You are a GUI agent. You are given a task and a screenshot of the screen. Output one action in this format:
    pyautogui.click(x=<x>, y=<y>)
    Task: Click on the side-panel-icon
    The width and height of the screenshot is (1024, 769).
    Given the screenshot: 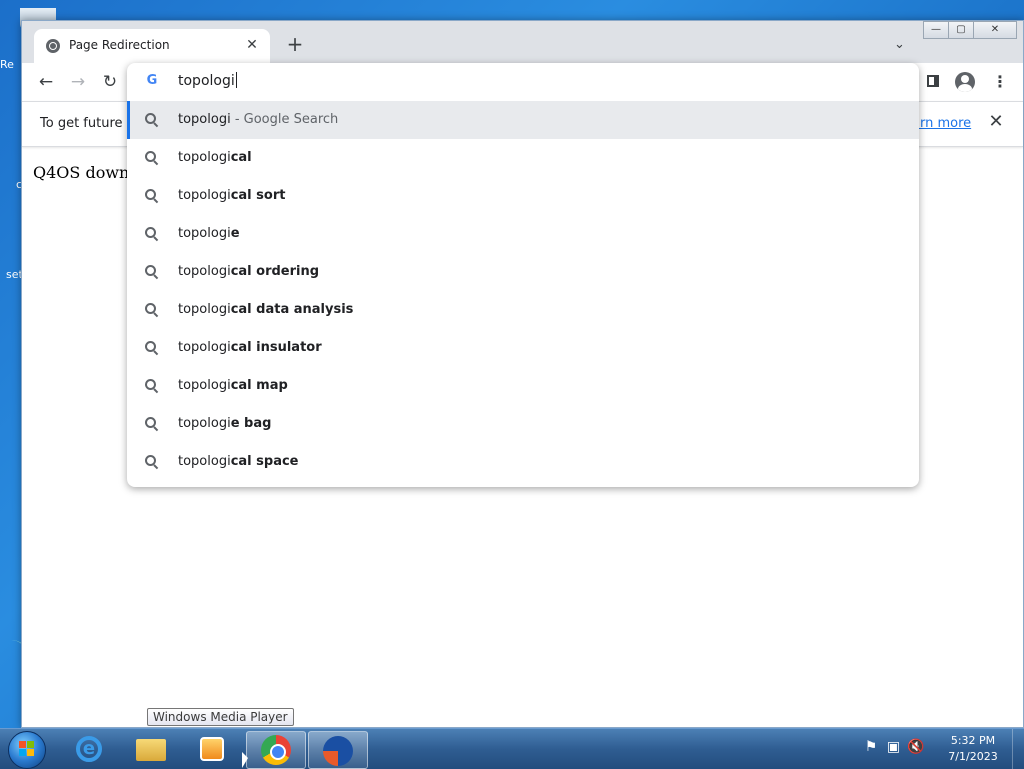 What is the action you would take?
    pyautogui.click(x=933, y=81)
    